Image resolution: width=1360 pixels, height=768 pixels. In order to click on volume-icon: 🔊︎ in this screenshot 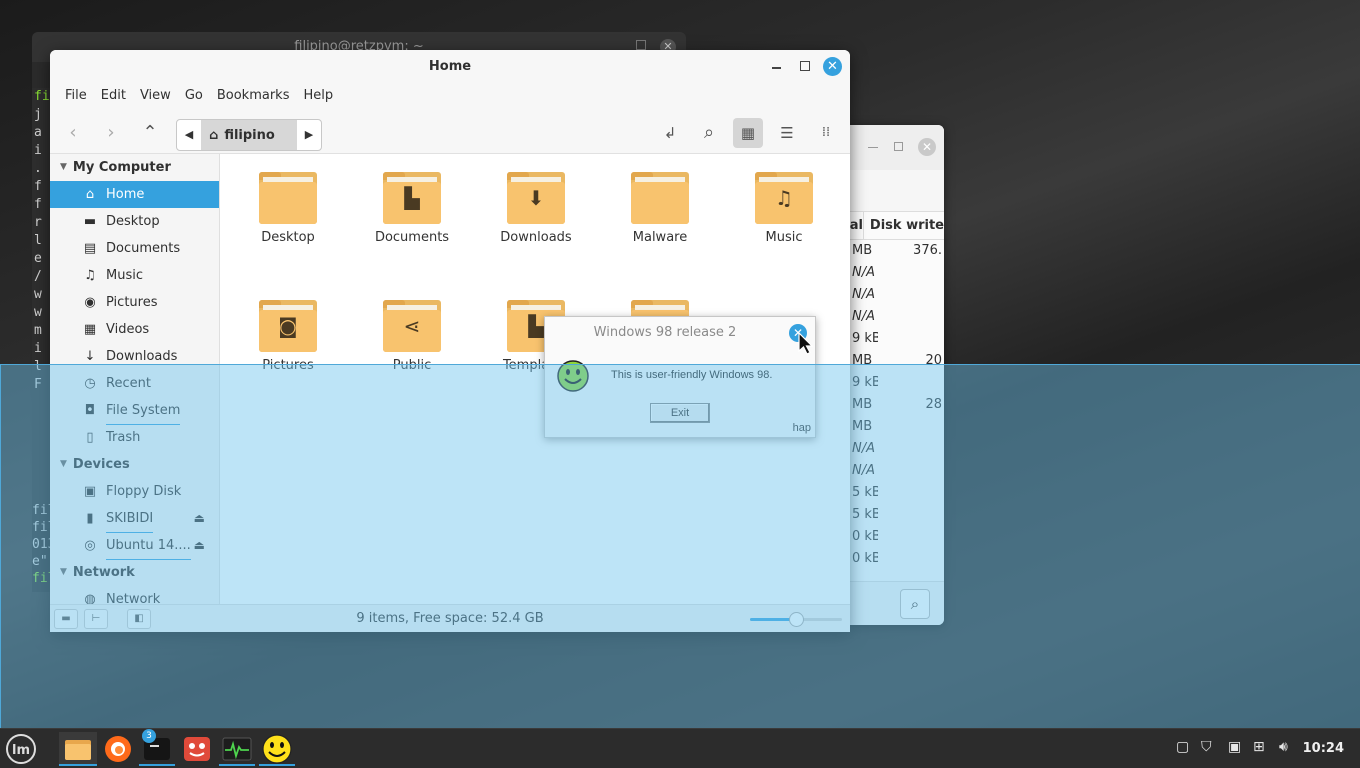, I will do `click(1283, 747)`.